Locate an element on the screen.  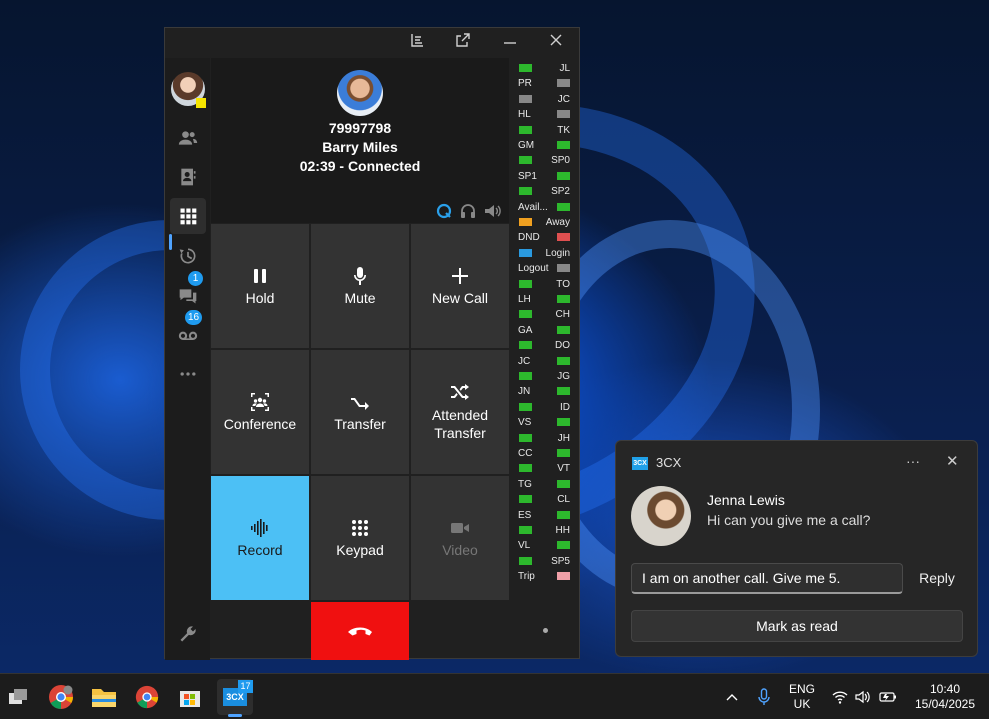
blf-item: TO is located at coordinates (545, 284).